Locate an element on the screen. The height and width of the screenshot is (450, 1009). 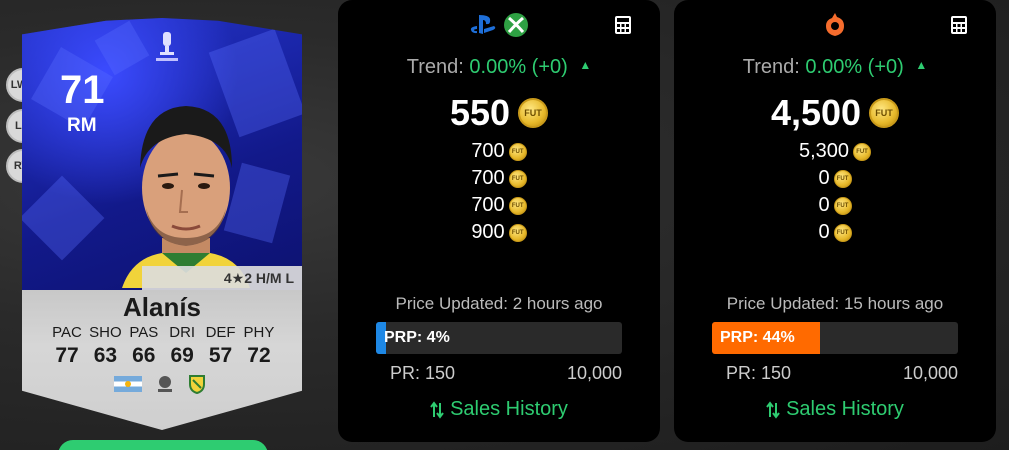
alt-price: 5,300 is located at coordinates (824, 151).